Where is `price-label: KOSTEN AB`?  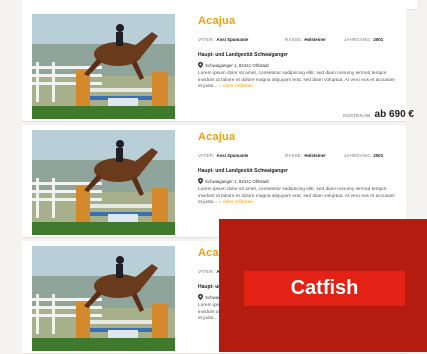 price-label: KOSTEN AB is located at coordinates (357, 115).